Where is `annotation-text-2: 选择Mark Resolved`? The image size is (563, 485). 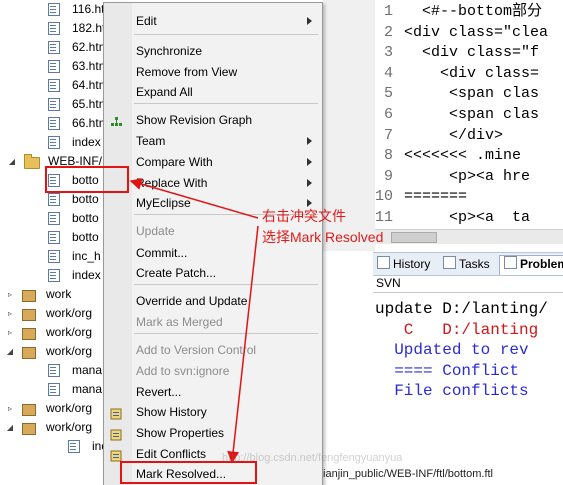
annotation-text-2: 选择Mark Resolved is located at coordinates (323, 237).